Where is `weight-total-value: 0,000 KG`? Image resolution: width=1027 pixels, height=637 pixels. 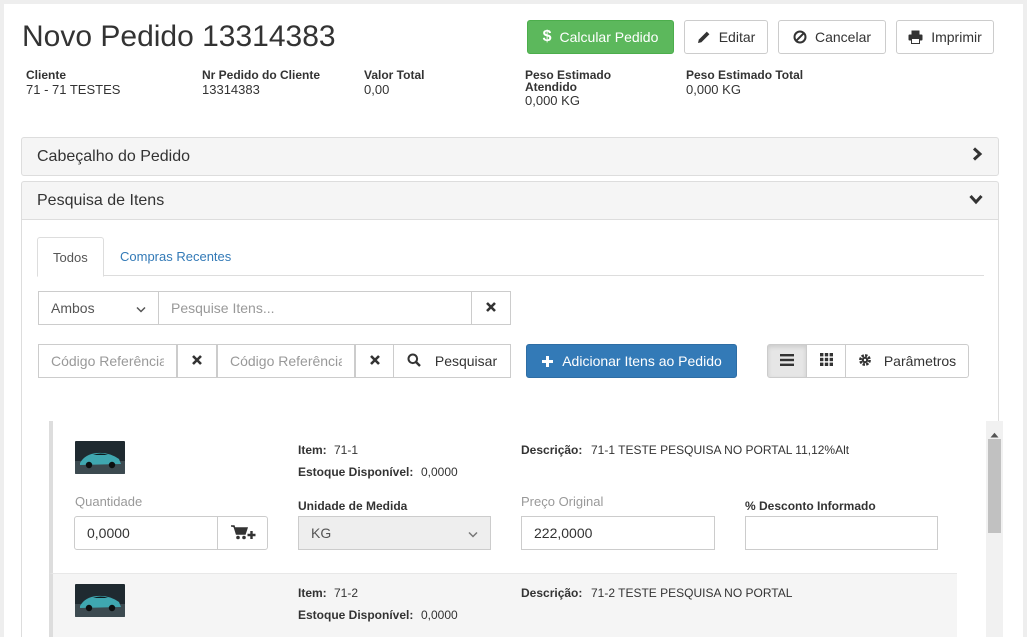 weight-total-value: 0,000 KG is located at coordinates (713, 89).